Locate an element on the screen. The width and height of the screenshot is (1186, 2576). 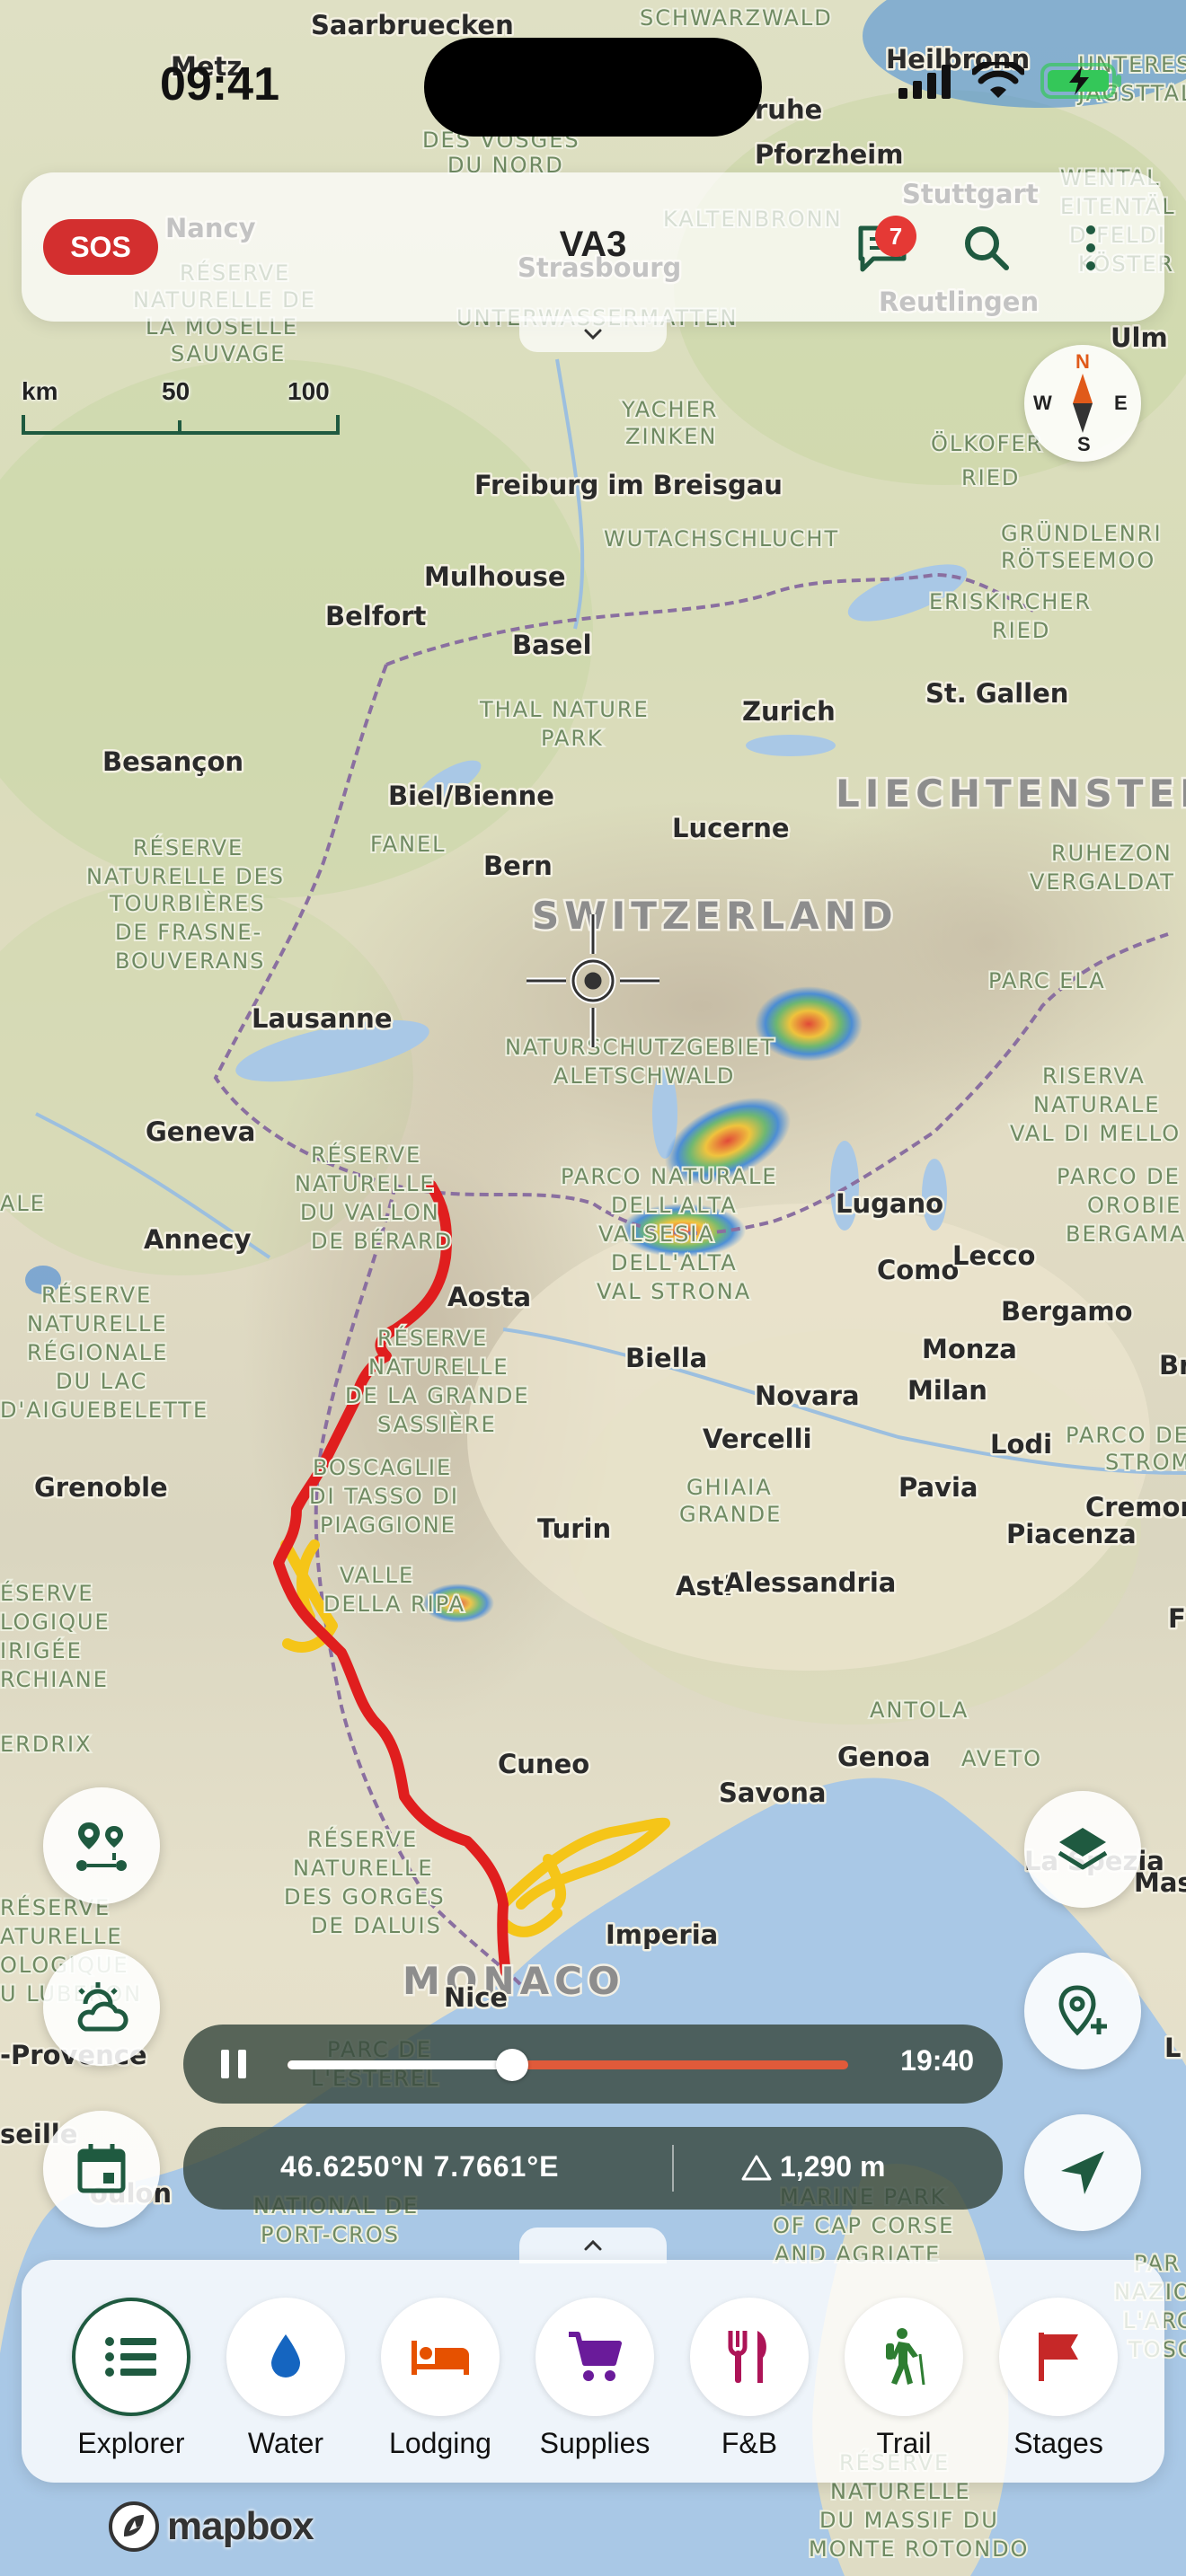
svg-text: ÖLKOFER is located at coordinates (987, 443).